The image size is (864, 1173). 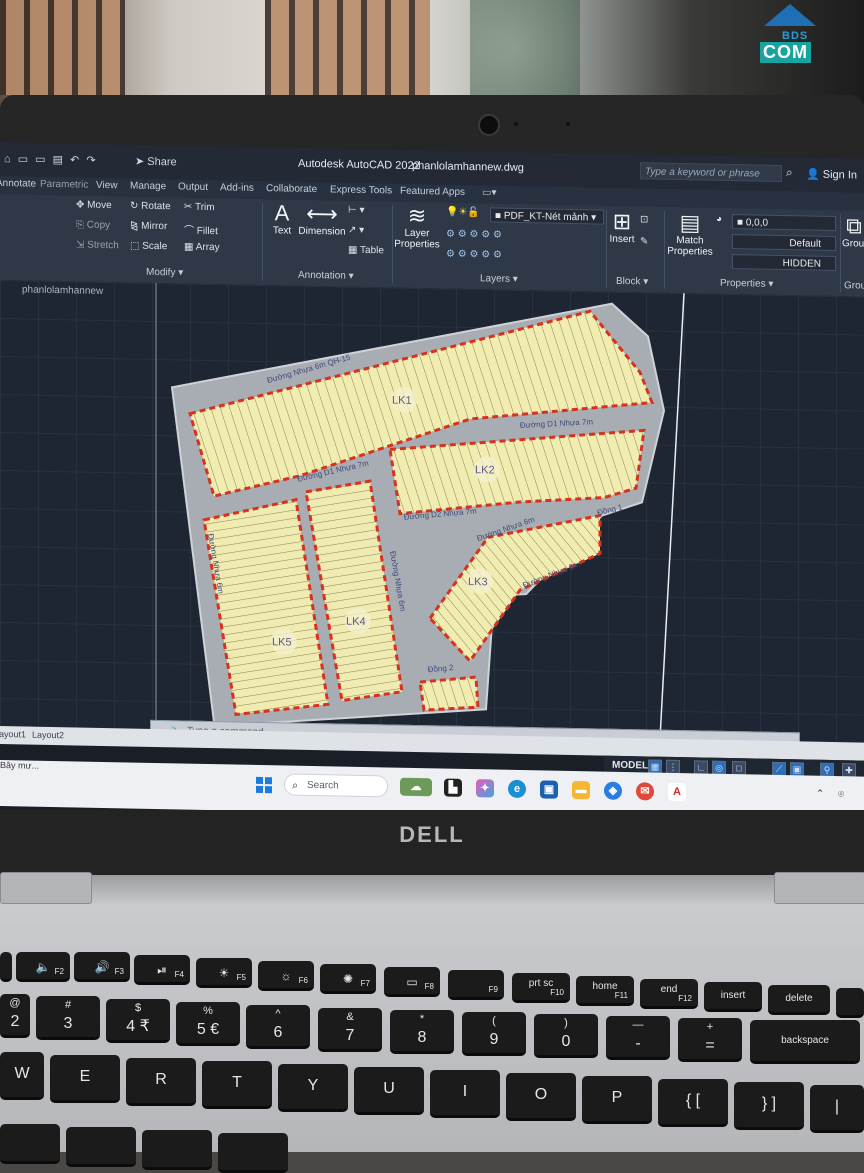 I want to click on key-f6: ☼ F6, so click(x=286, y=976).